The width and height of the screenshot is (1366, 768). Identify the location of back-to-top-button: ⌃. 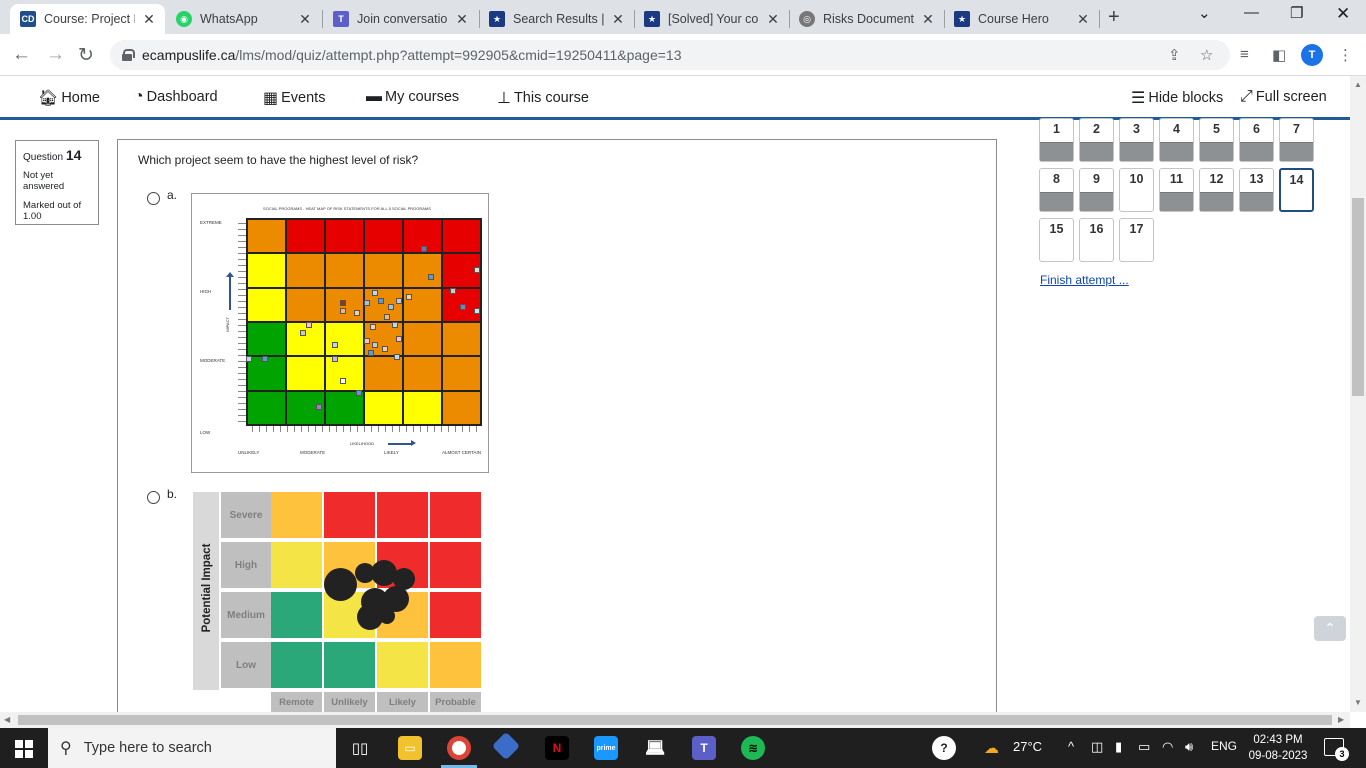
(1330, 628).